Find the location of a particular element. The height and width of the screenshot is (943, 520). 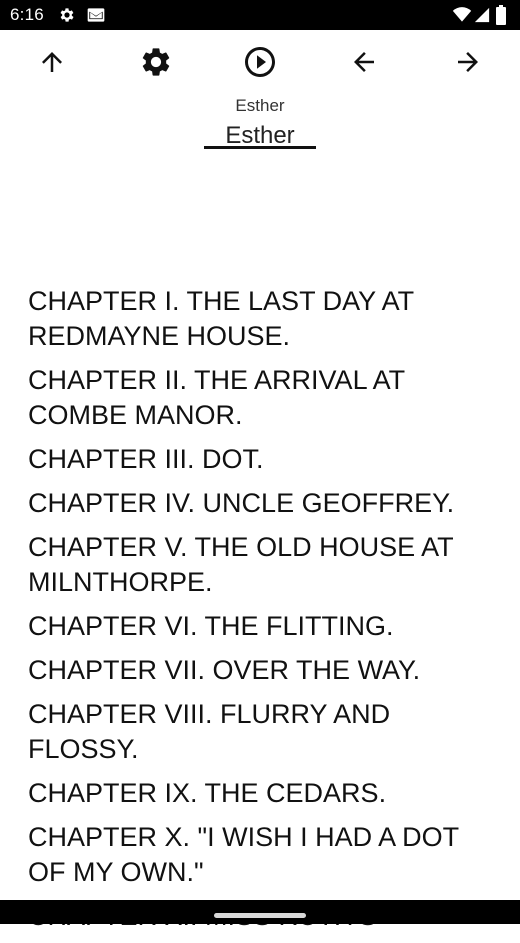

toolbar is located at coordinates (260, 62).